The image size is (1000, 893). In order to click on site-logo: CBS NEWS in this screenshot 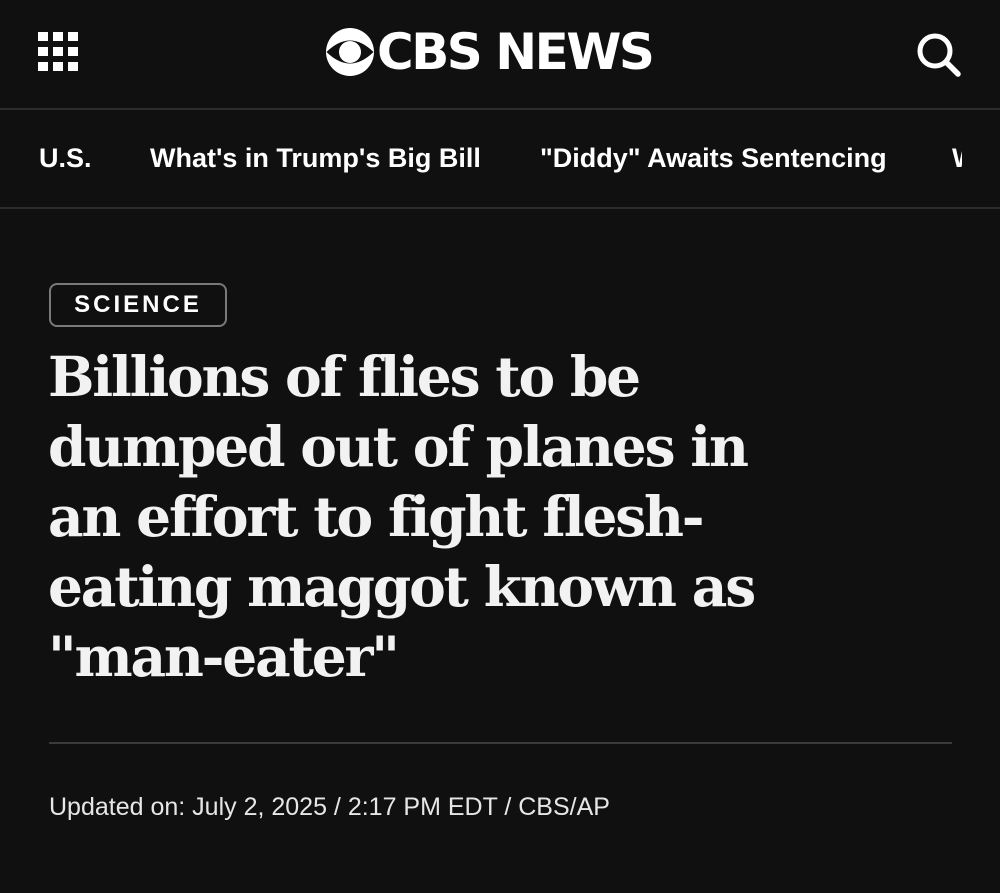, I will do `click(490, 52)`.